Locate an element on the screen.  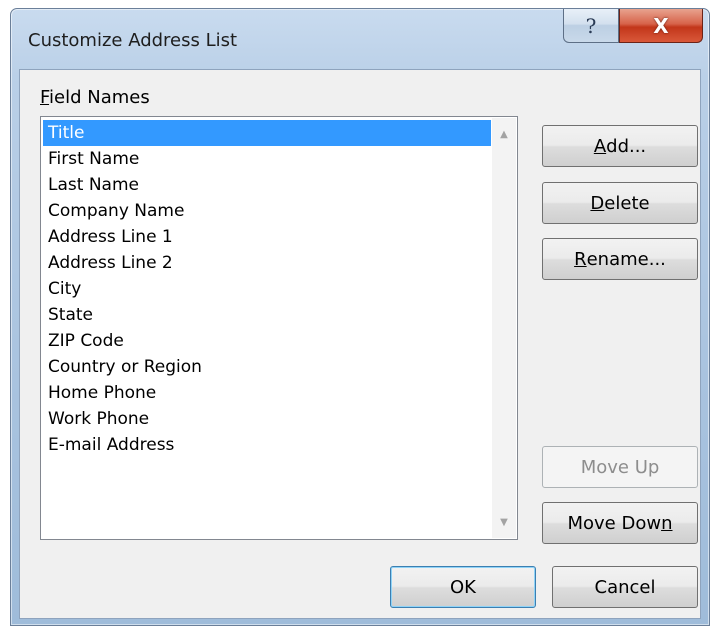
field-names-label-text: ield Names is located at coordinates (99, 97).